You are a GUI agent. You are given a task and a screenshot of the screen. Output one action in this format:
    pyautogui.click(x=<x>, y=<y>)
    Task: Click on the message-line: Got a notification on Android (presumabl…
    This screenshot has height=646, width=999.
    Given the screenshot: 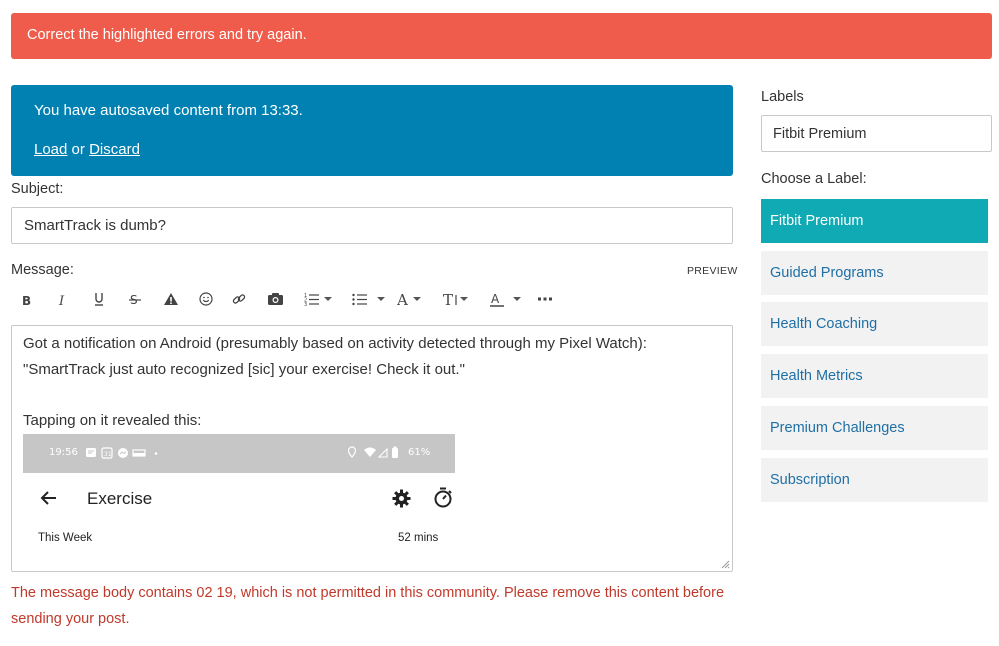 What is the action you would take?
    pyautogui.click(x=335, y=343)
    